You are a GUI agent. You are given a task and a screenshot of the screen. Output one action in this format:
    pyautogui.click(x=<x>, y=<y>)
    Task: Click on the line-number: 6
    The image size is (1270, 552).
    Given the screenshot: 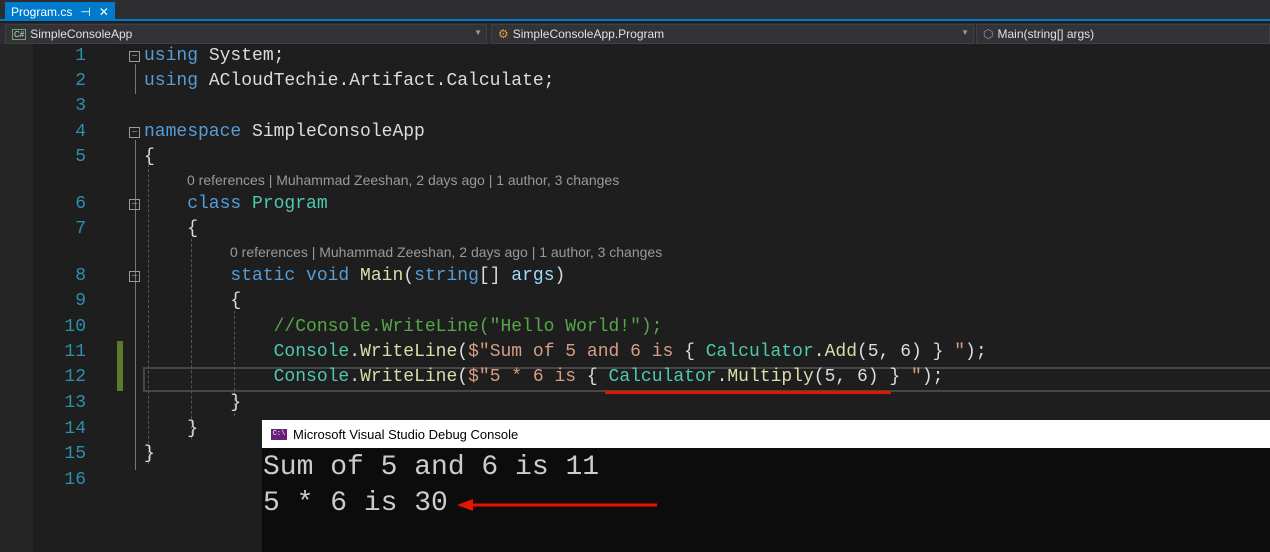 What is the action you would take?
    pyautogui.click(x=80, y=204)
    